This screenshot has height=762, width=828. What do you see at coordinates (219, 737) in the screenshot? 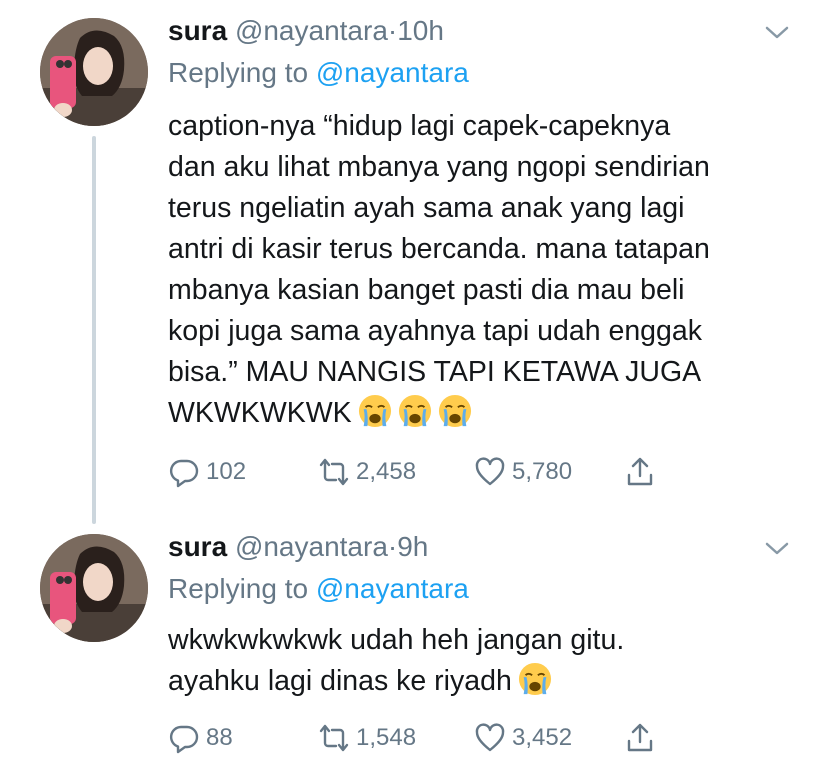
I see `reply-count: 88` at bounding box center [219, 737].